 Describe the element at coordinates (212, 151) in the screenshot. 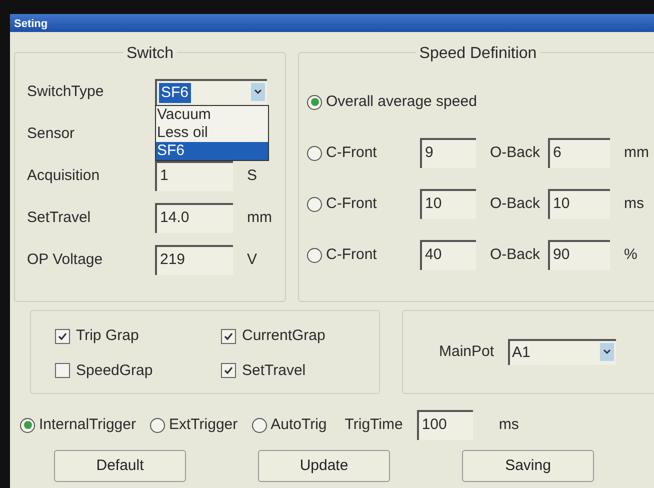

I see `dropdown-option: SF6` at that location.